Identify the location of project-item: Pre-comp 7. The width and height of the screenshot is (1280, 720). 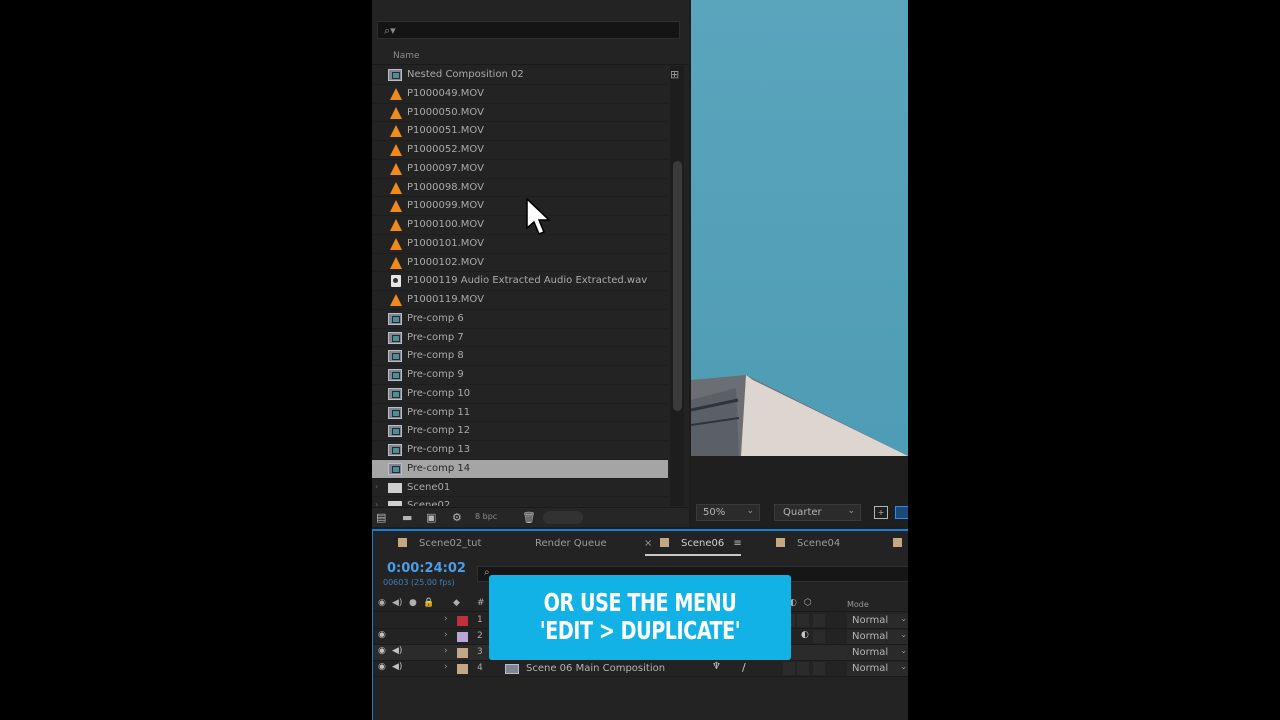
(520, 338).